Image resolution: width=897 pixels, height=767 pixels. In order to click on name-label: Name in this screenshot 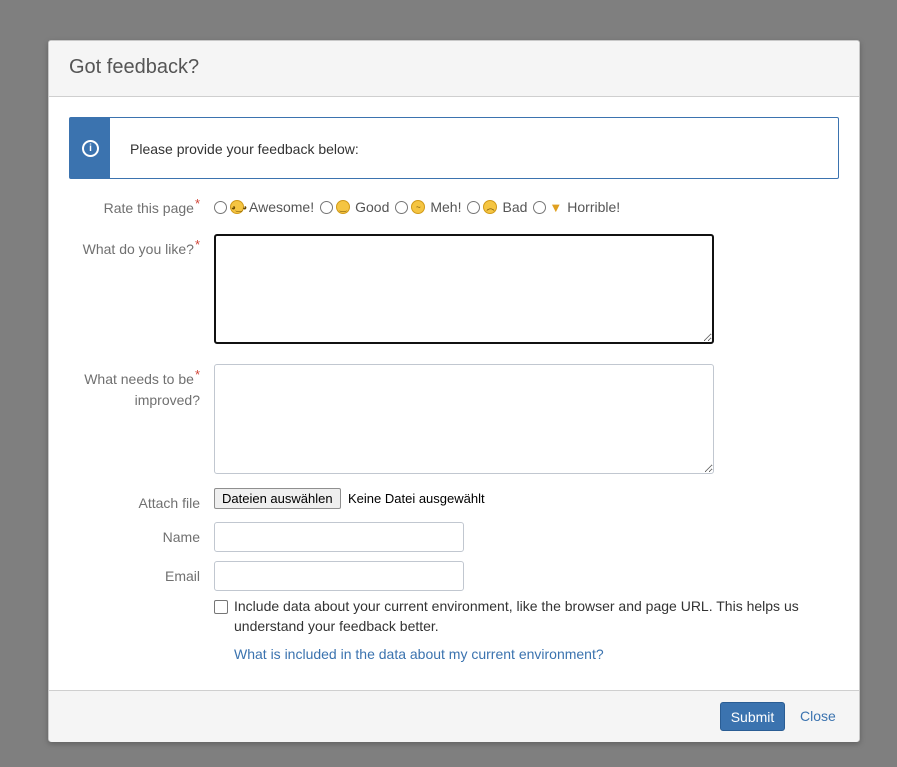, I will do `click(181, 537)`.